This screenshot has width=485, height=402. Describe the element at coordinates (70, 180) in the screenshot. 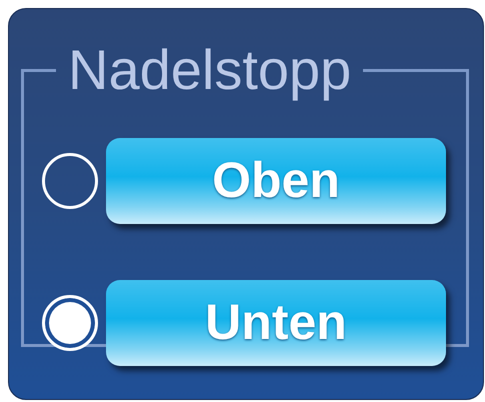

I see `radio-button` at that location.